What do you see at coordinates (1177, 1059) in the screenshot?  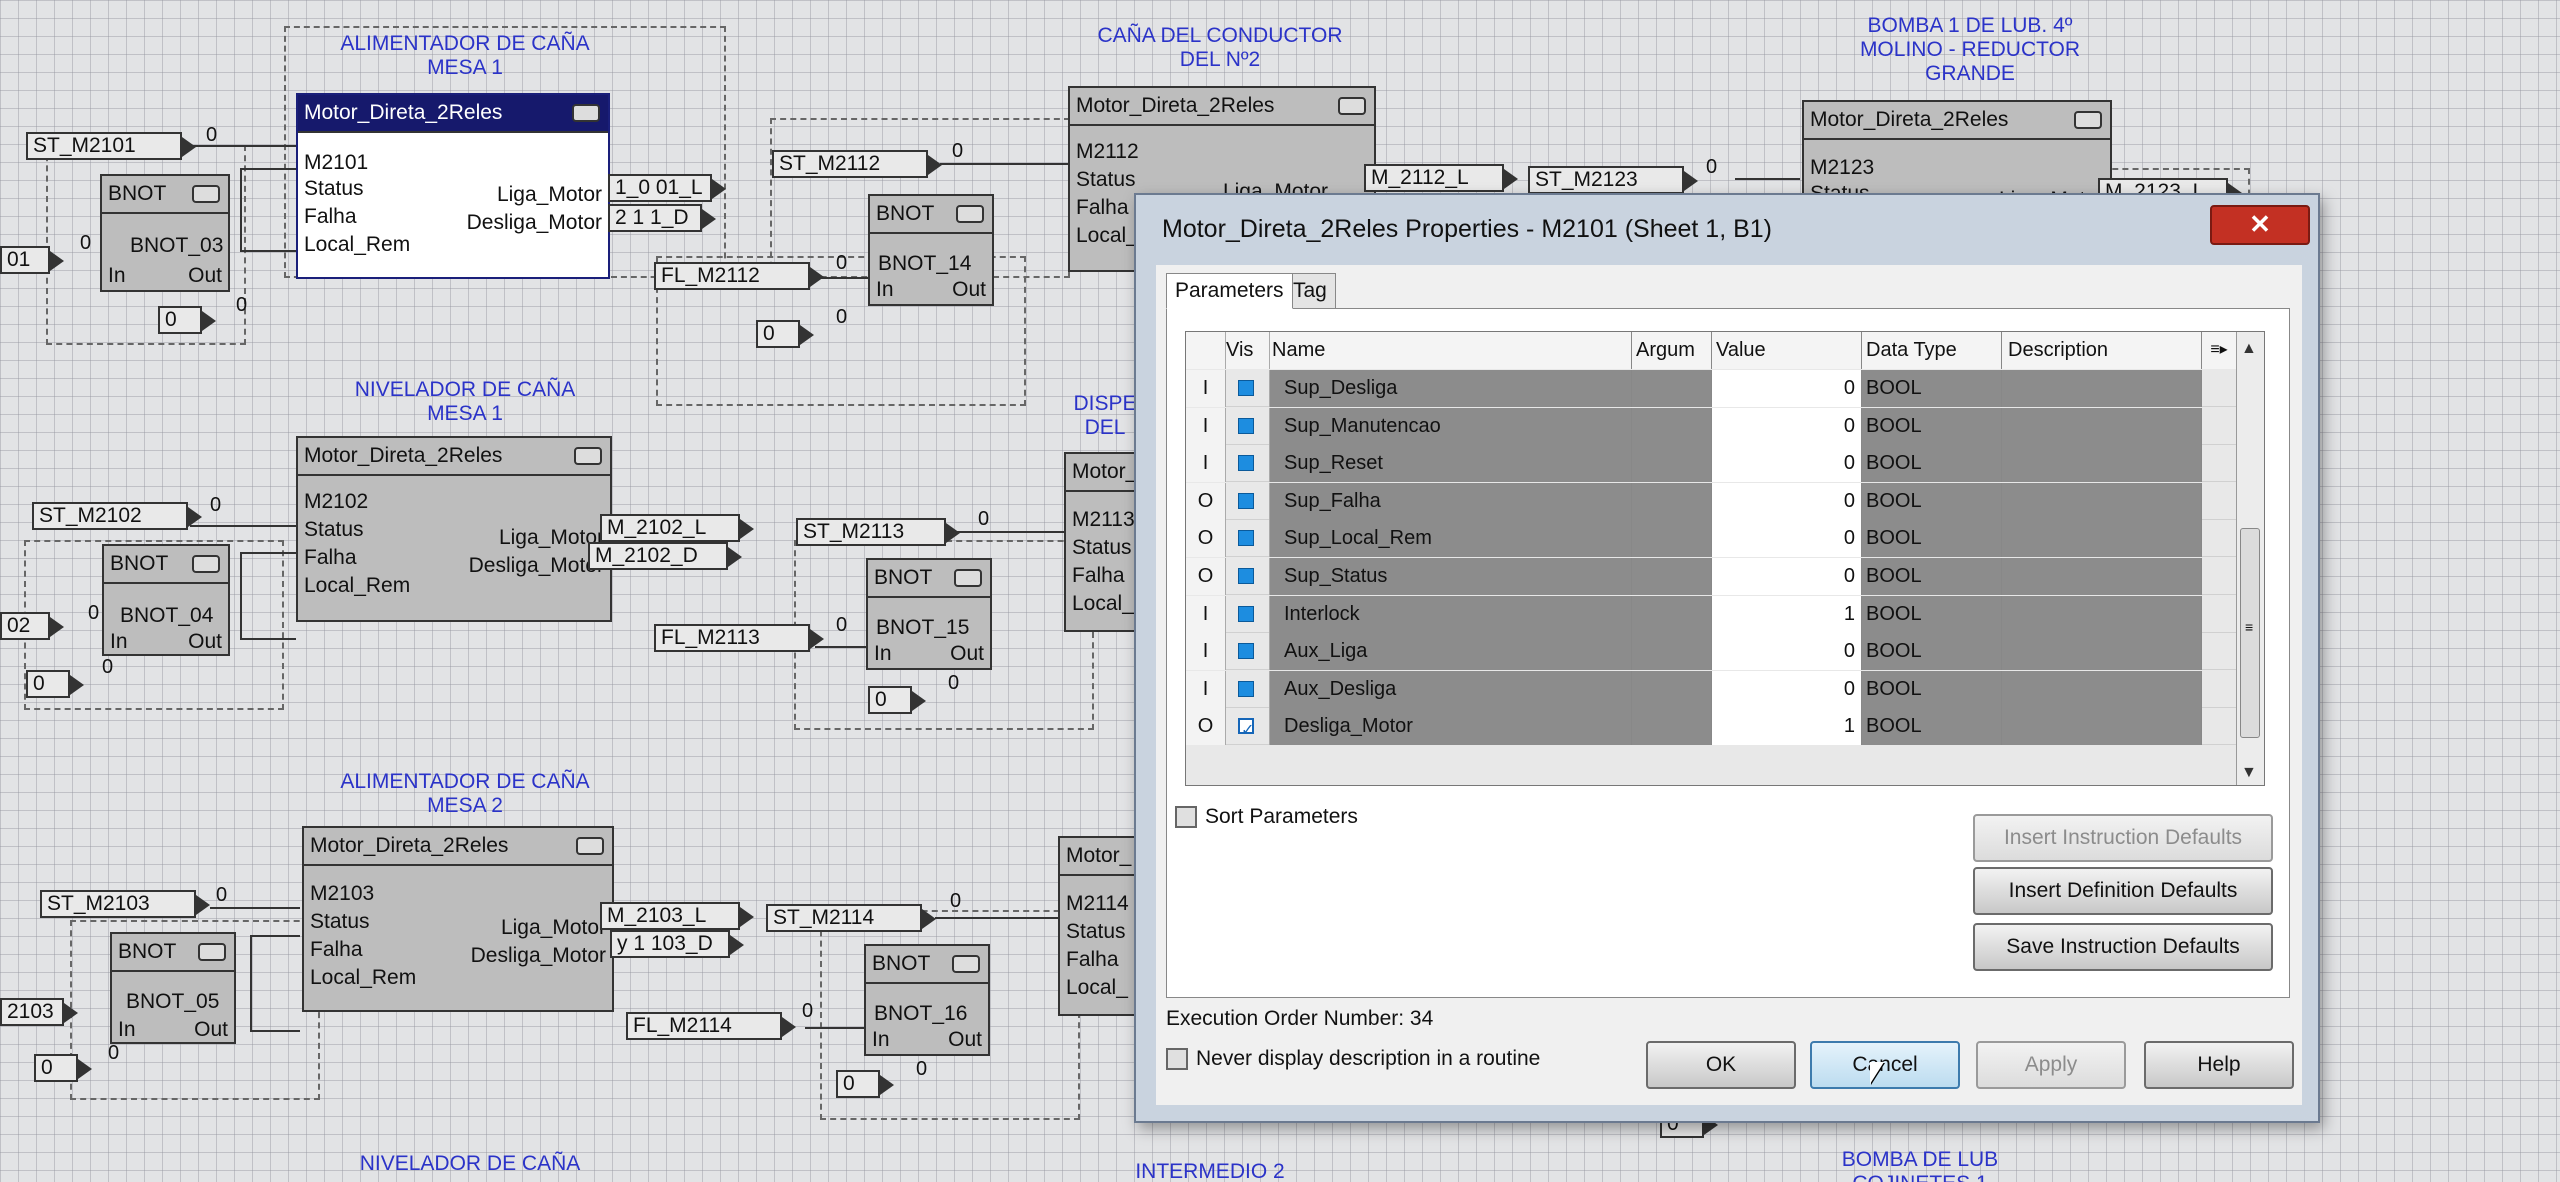 I see `never-display-description-checkbox` at bounding box center [1177, 1059].